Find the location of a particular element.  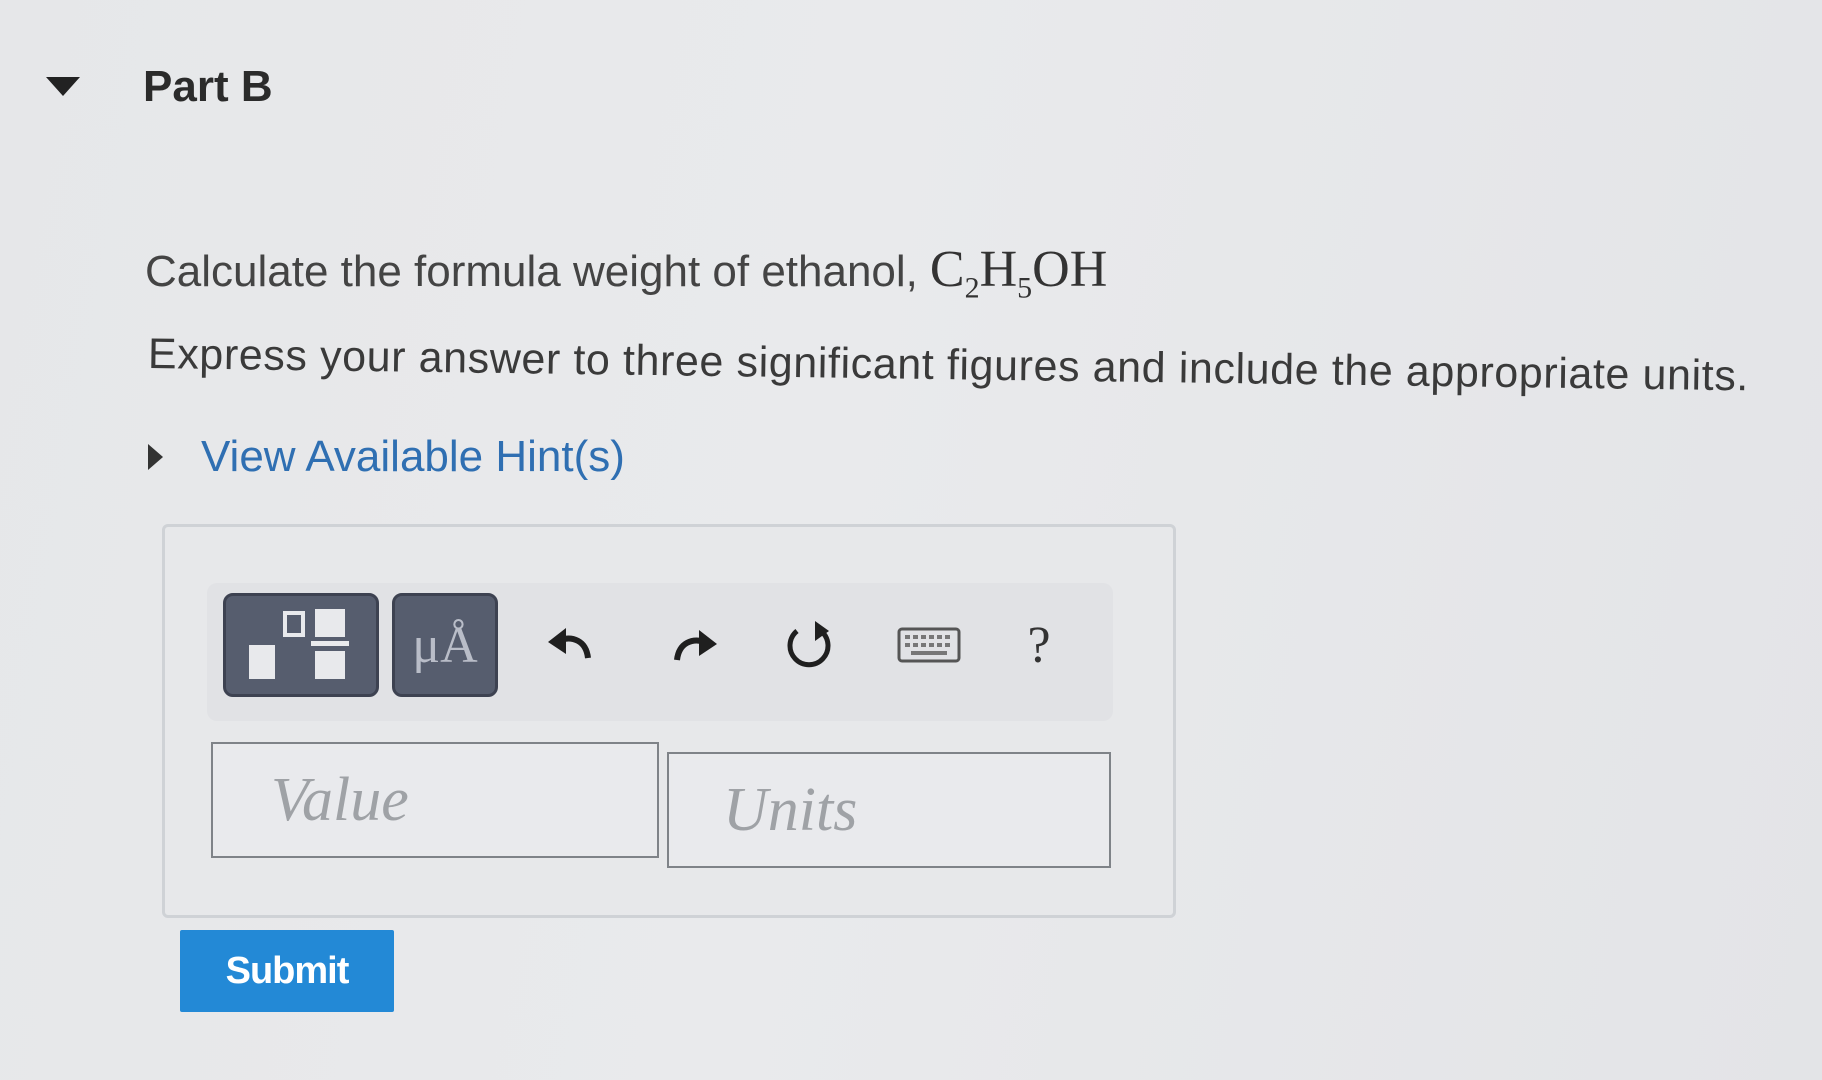

ethanol-formula: C2H5OH is located at coordinates (1018, 272).